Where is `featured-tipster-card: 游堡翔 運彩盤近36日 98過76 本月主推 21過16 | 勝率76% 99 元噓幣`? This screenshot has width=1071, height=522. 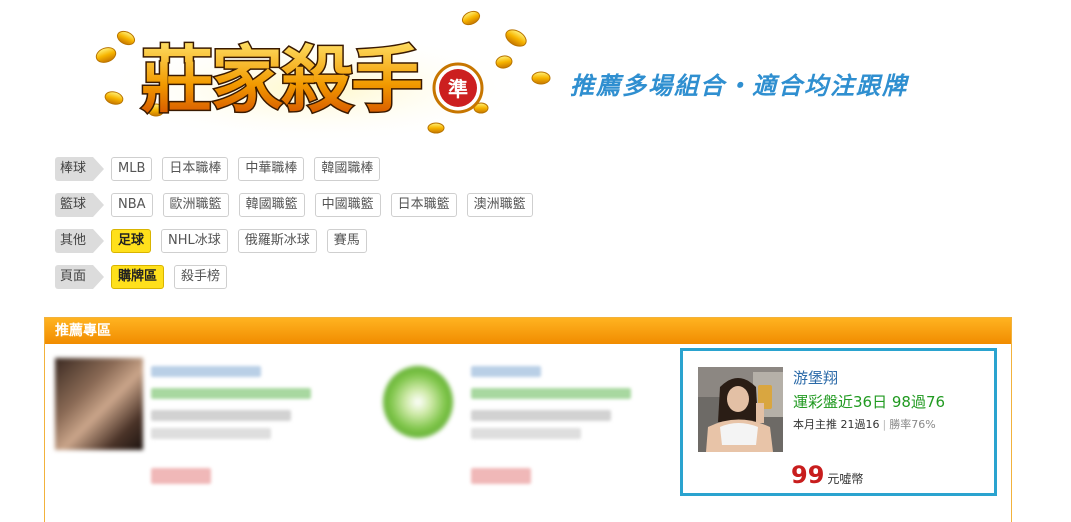 featured-tipster-card: 游堡翔 運彩盤近36日 98過76 本月主推 21過16 | 勝率76% 99 元噓幣 is located at coordinates (838, 422).